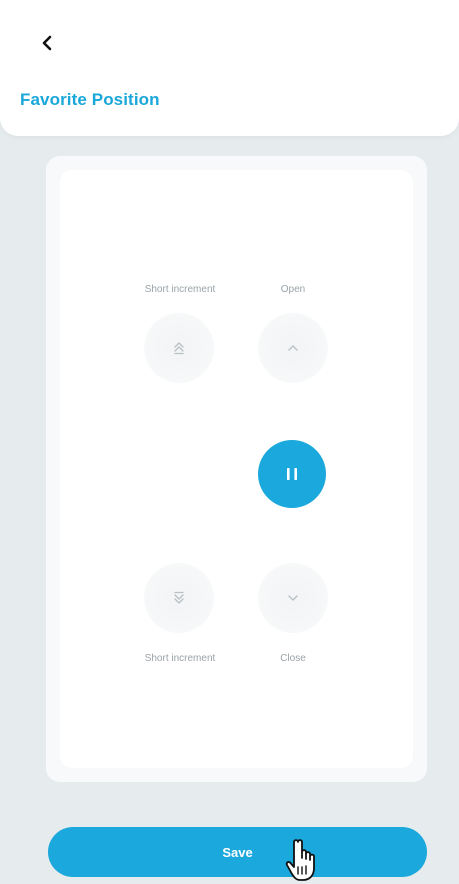 The image size is (459, 884). Describe the element at coordinates (90, 99) in the screenshot. I see `page-title: Favorite Position` at that location.